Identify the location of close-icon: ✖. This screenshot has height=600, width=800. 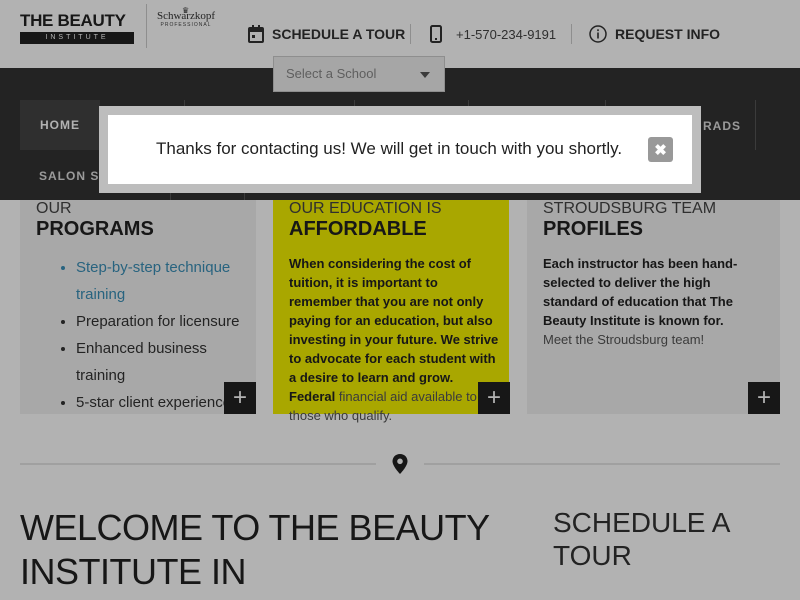
(660, 150).